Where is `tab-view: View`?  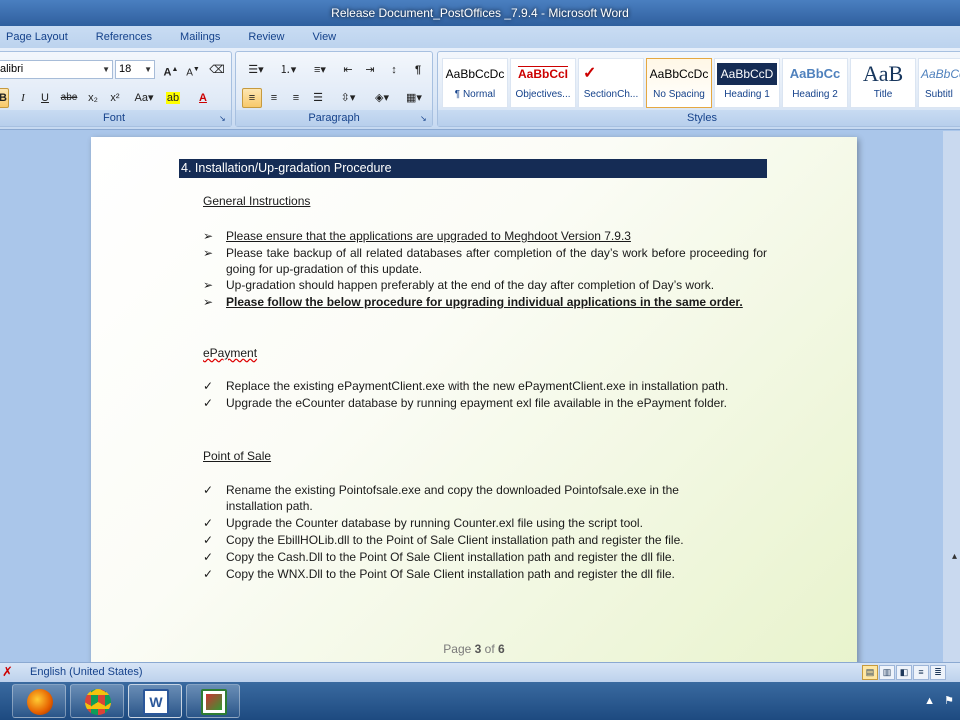
tab-view: View is located at coordinates (324, 37).